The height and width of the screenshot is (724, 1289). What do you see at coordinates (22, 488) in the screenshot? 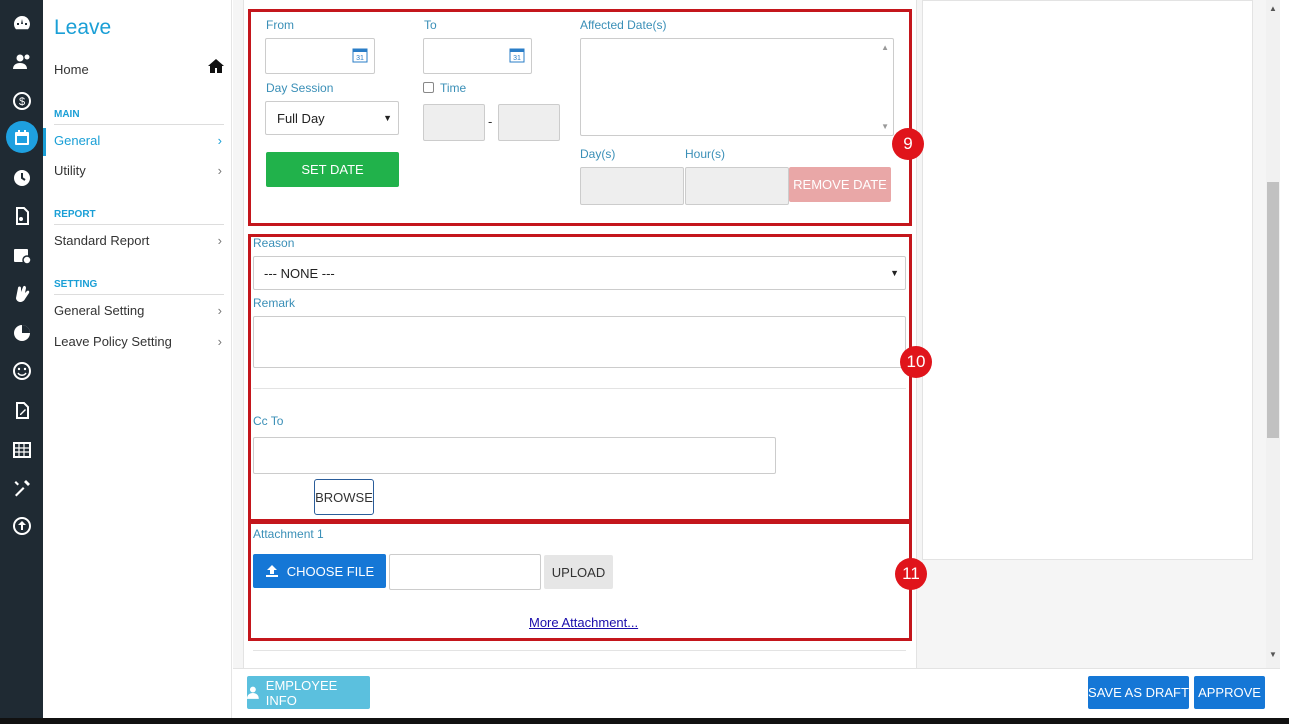
I see `tools-icon` at bounding box center [22, 488].